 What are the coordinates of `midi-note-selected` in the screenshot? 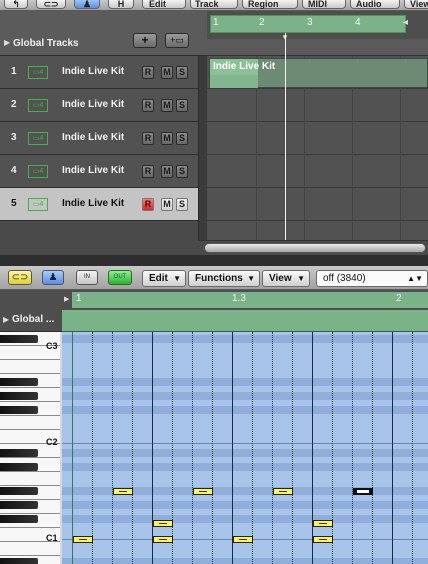 It's located at (363, 491).